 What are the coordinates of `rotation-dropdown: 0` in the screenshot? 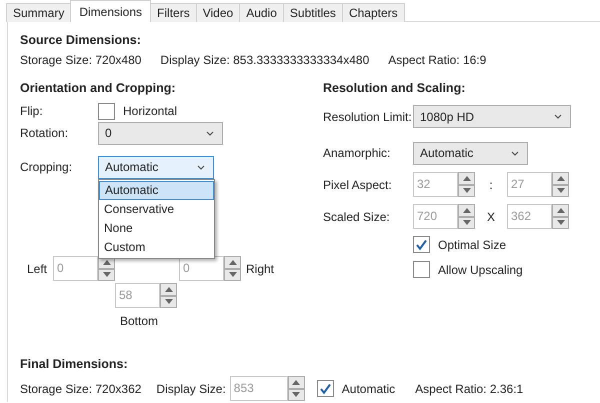 It's located at (160, 133).